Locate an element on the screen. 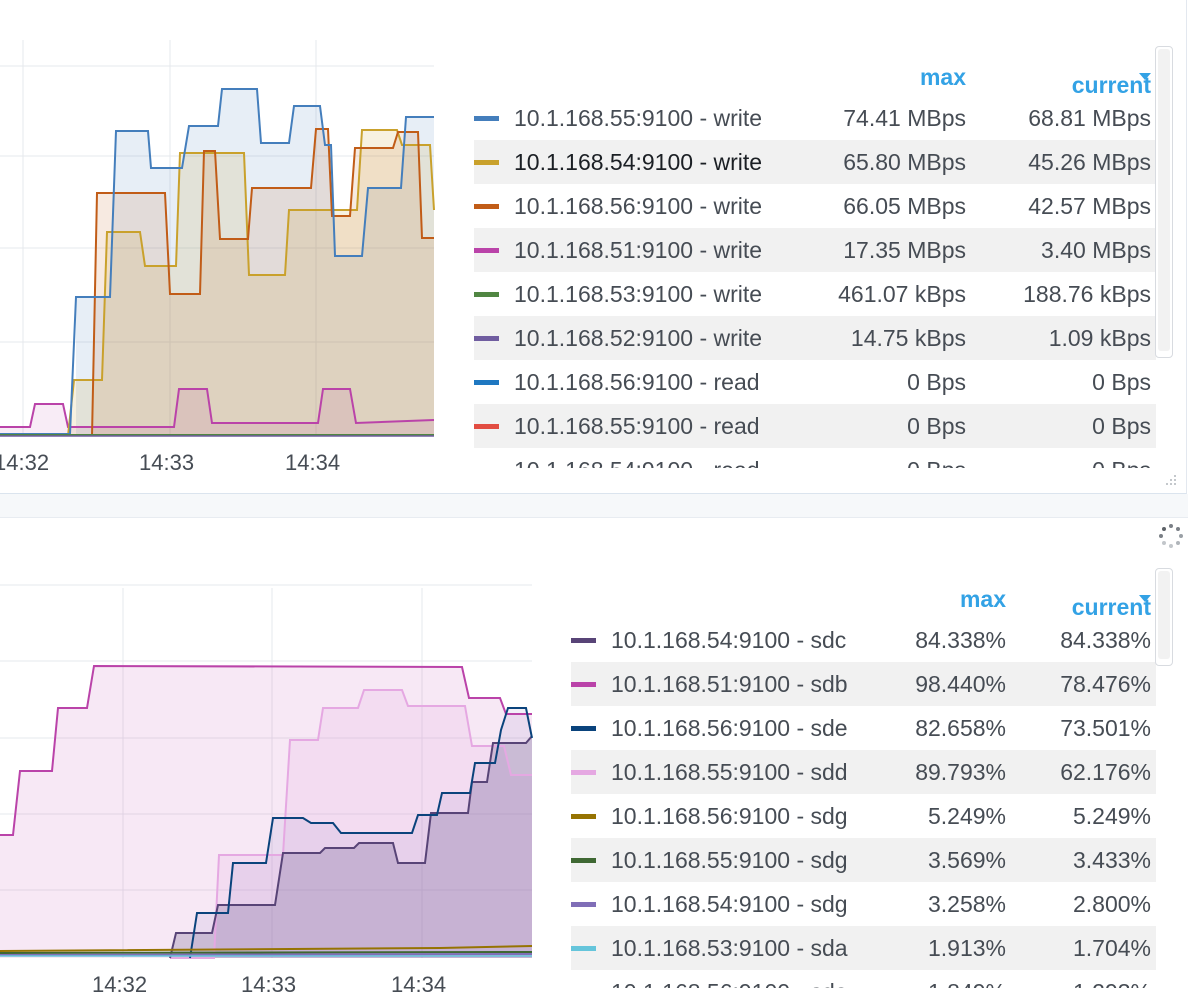 This screenshot has width=1188, height=1001. series-name: 10.1.168.52:9100 - write is located at coordinates (638, 338).